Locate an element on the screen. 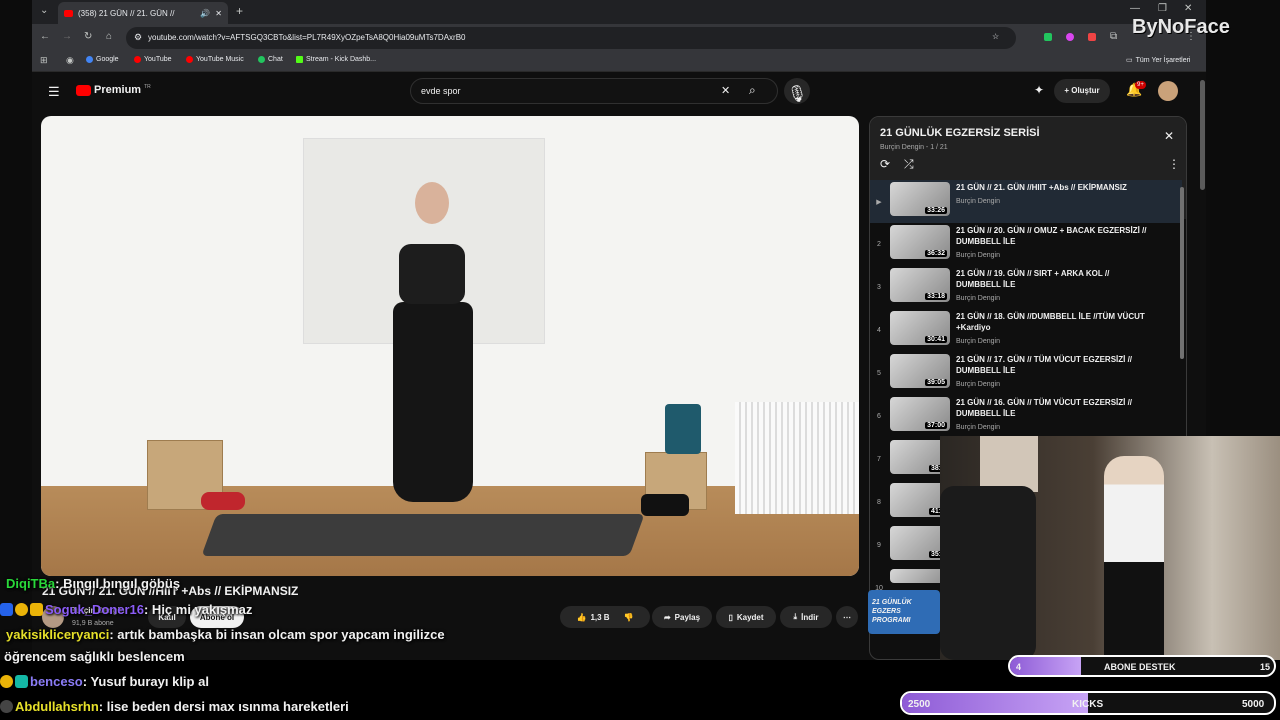  hamburger-menu-icon: ☰ is located at coordinates (54, 92).